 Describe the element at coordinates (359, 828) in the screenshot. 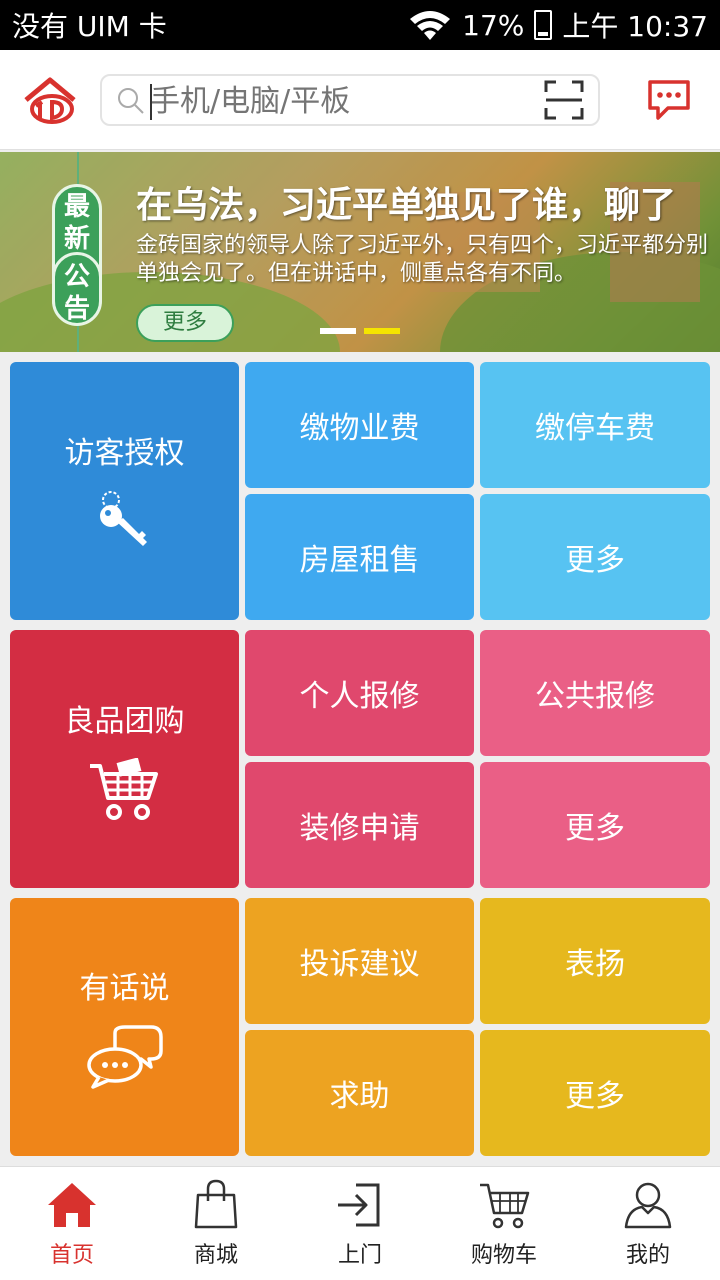

I see `tile-label: 装修申请` at that location.